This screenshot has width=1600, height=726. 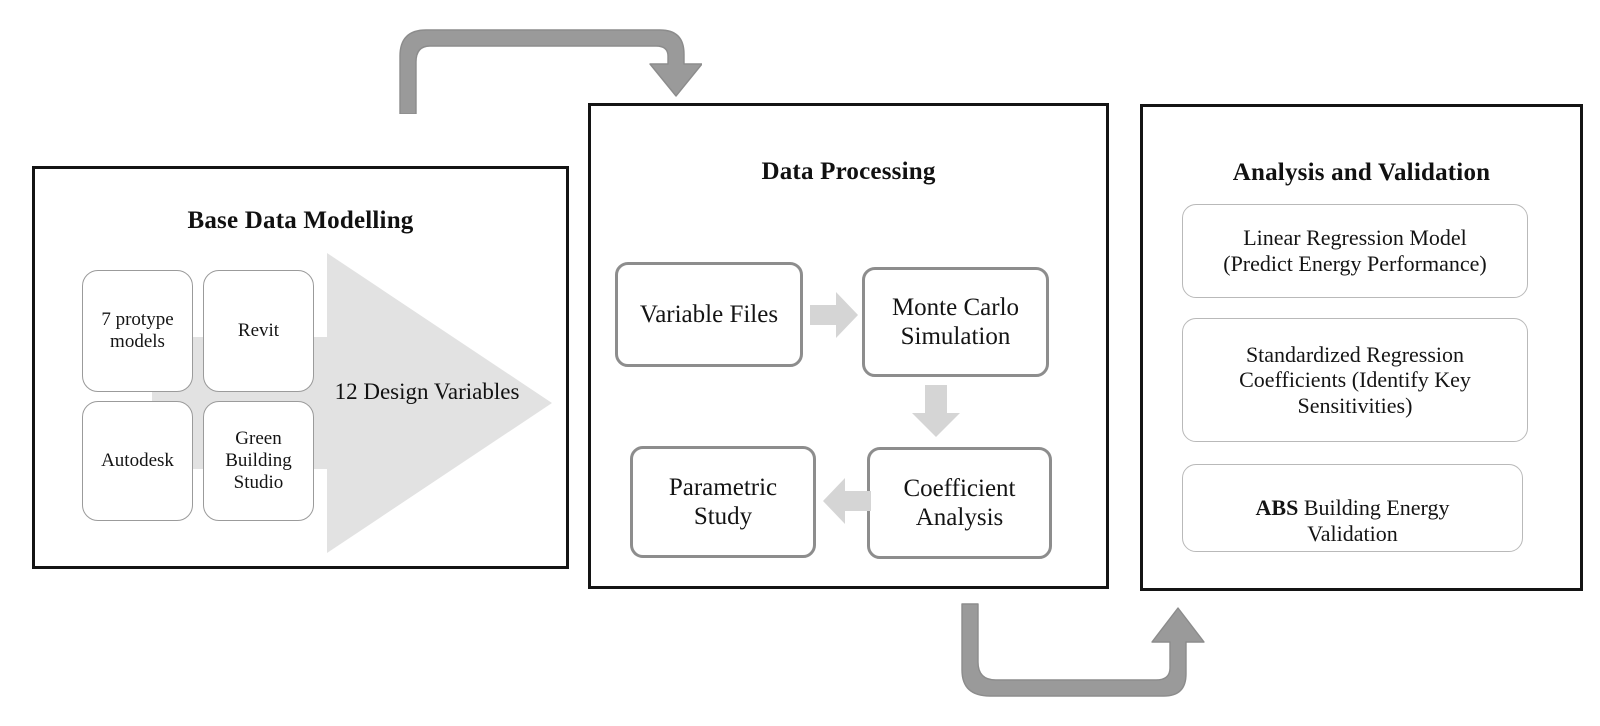 What do you see at coordinates (427, 391) in the screenshot?
I see `design-variables-label: 12 Design Variables` at bounding box center [427, 391].